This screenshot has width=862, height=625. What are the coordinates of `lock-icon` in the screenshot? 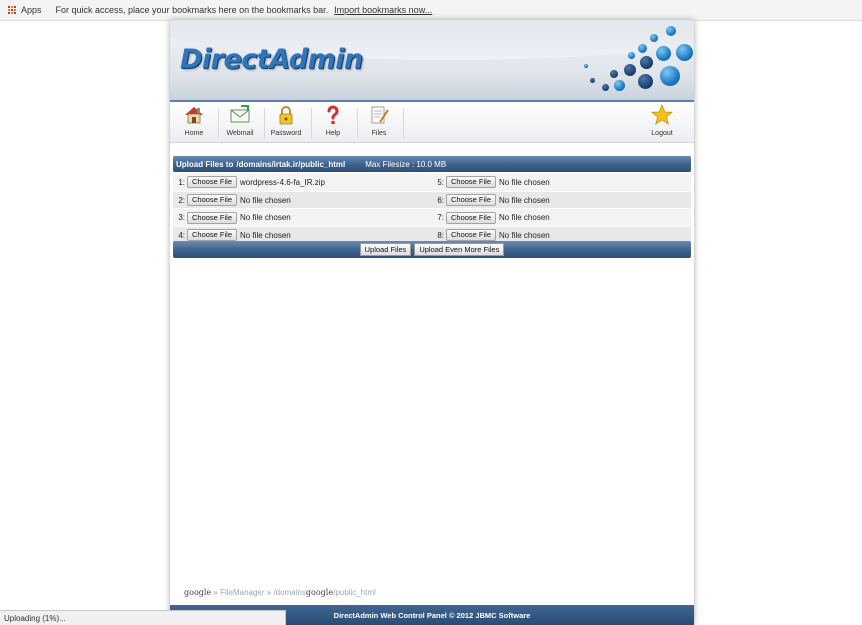 It's located at (286, 115).